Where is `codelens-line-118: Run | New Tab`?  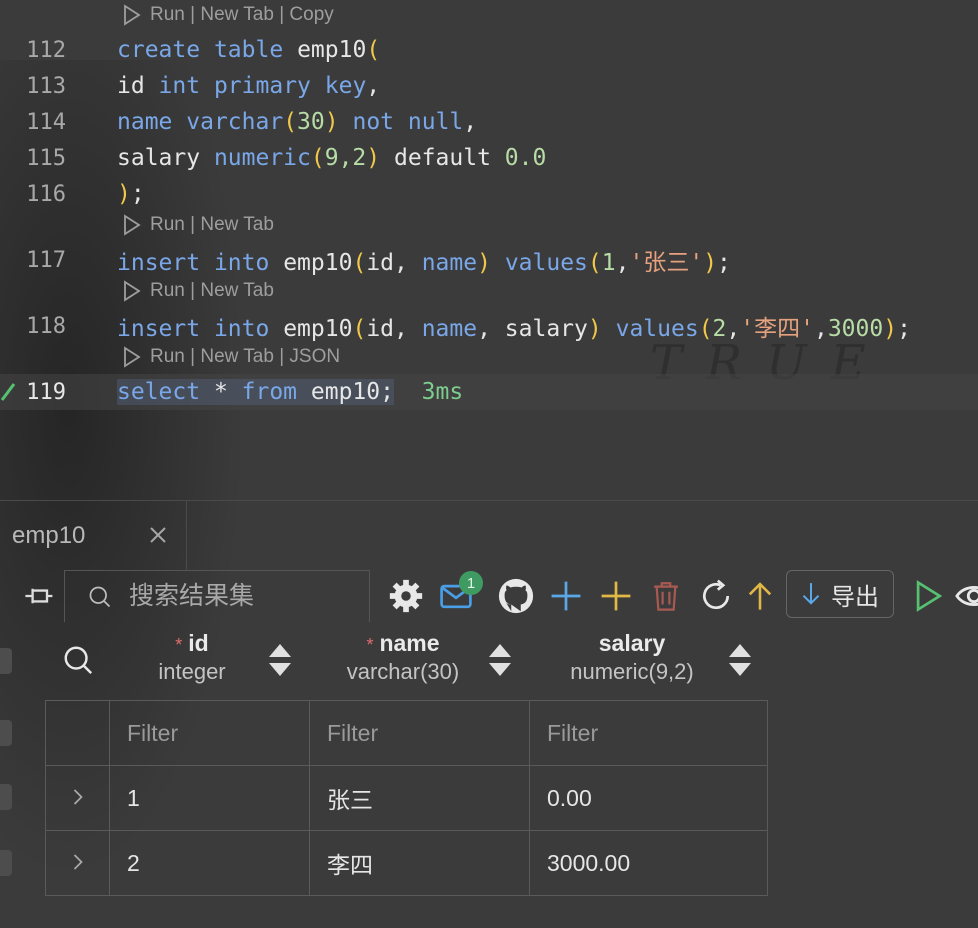
codelens-line-118: Run | New Tab is located at coordinates (198, 291).